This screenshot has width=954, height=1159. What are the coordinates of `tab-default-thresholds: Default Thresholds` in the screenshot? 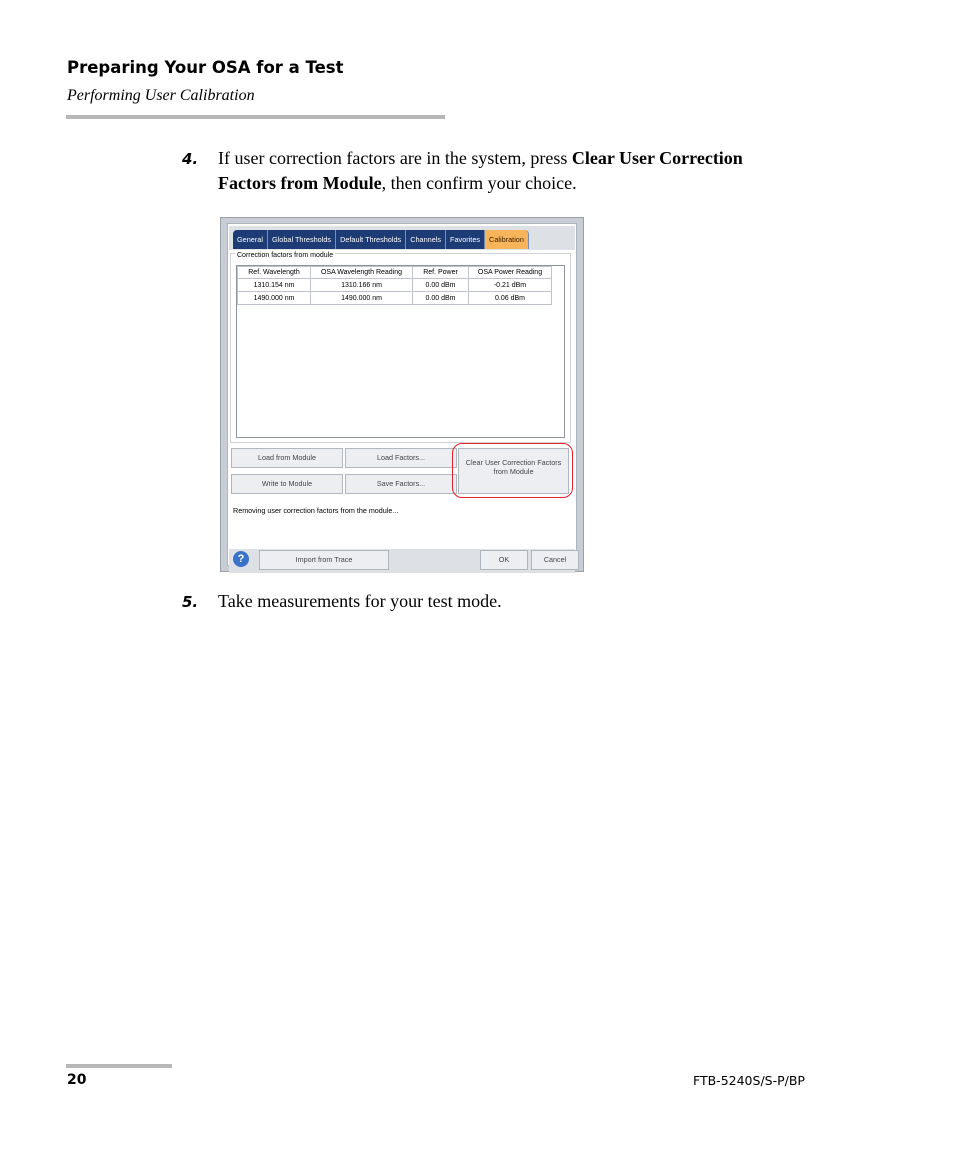 It's located at (371, 239).